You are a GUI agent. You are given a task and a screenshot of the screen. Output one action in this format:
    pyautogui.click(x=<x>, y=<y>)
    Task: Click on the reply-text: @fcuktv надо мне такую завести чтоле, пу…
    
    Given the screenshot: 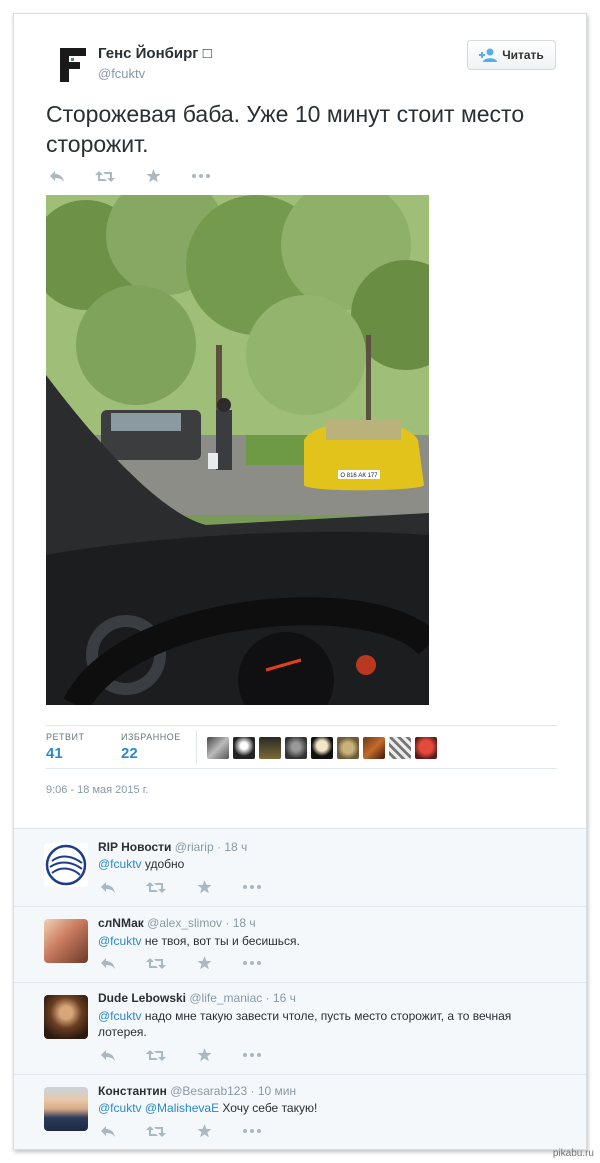 What is the action you would take?
    pyautogui.click(x=328, y=1024)
    